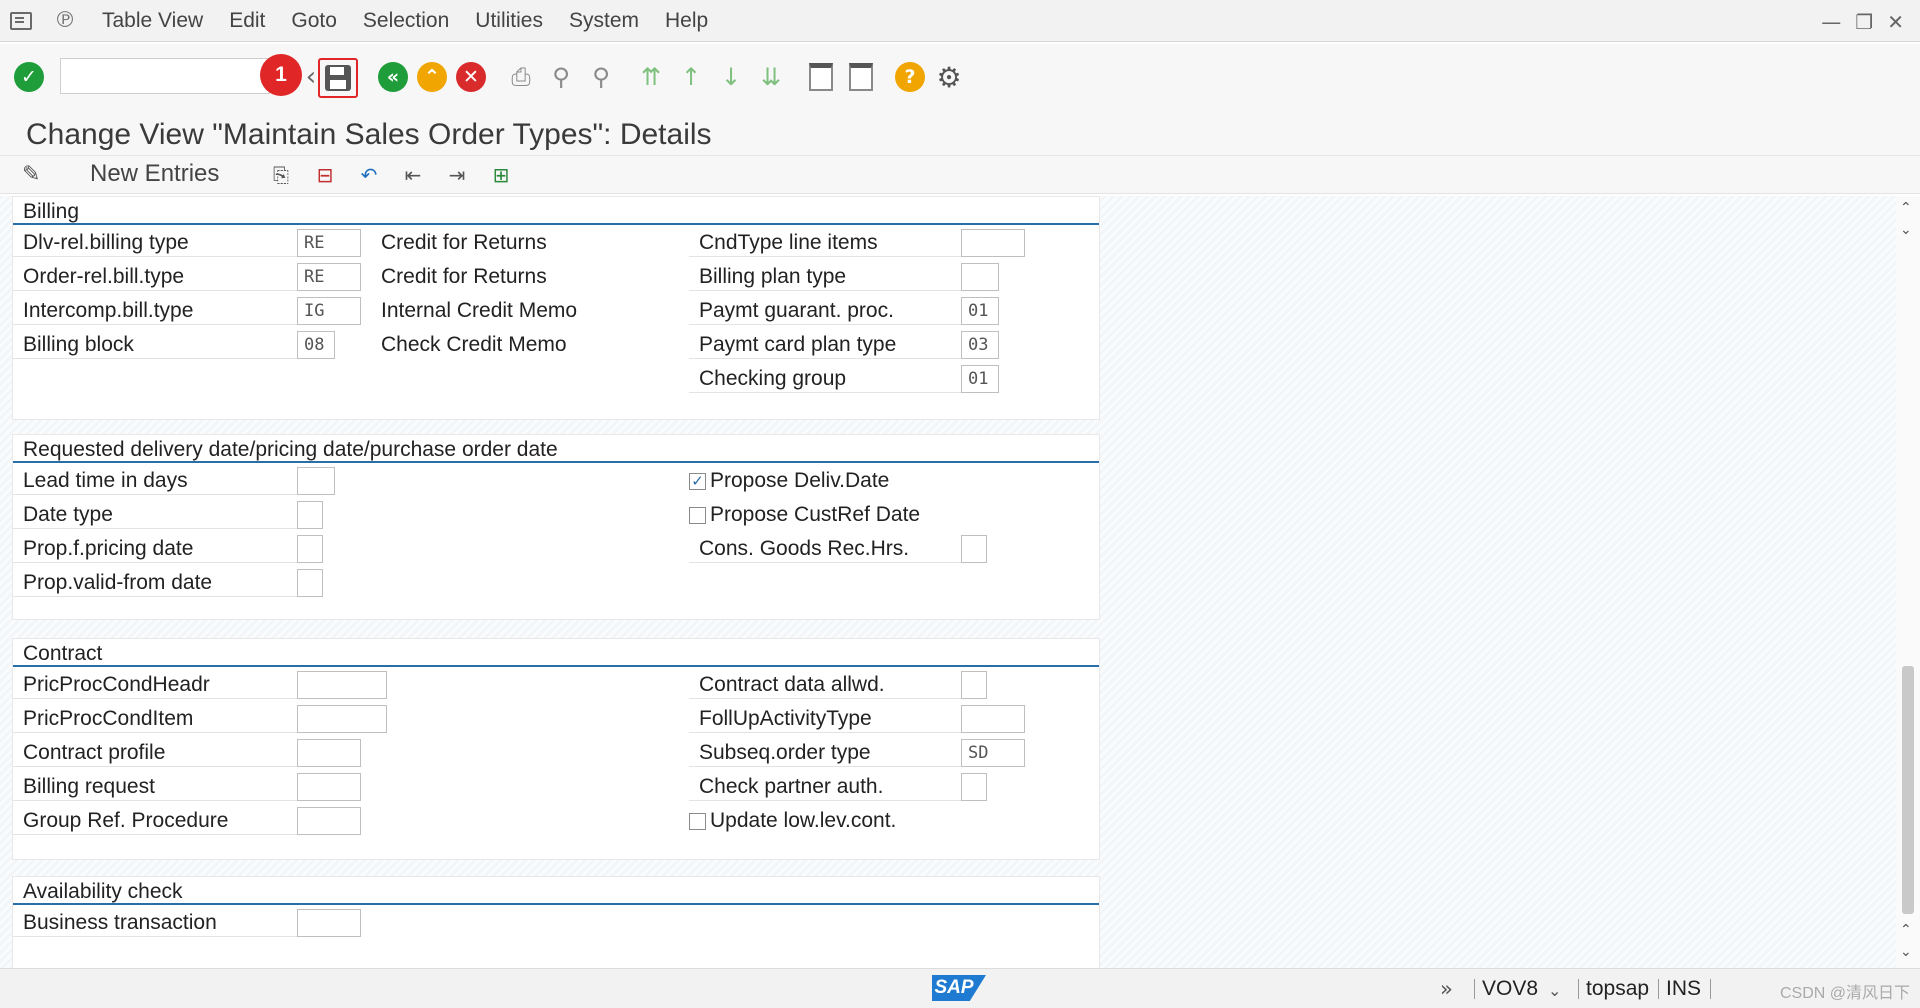  I want to click on propose-deliv-date-label: Propose Deliv.Date, so click(800, 480).